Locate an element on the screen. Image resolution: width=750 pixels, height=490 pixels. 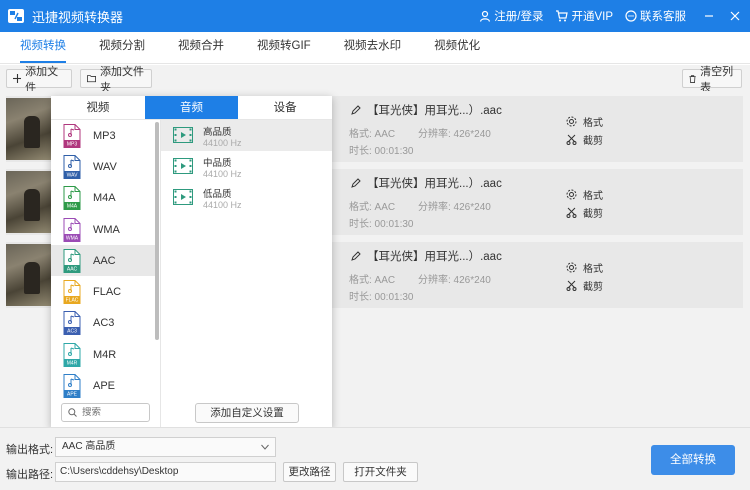
add-folder-label: 添加文件夹 is located at coordinates (122, 79).